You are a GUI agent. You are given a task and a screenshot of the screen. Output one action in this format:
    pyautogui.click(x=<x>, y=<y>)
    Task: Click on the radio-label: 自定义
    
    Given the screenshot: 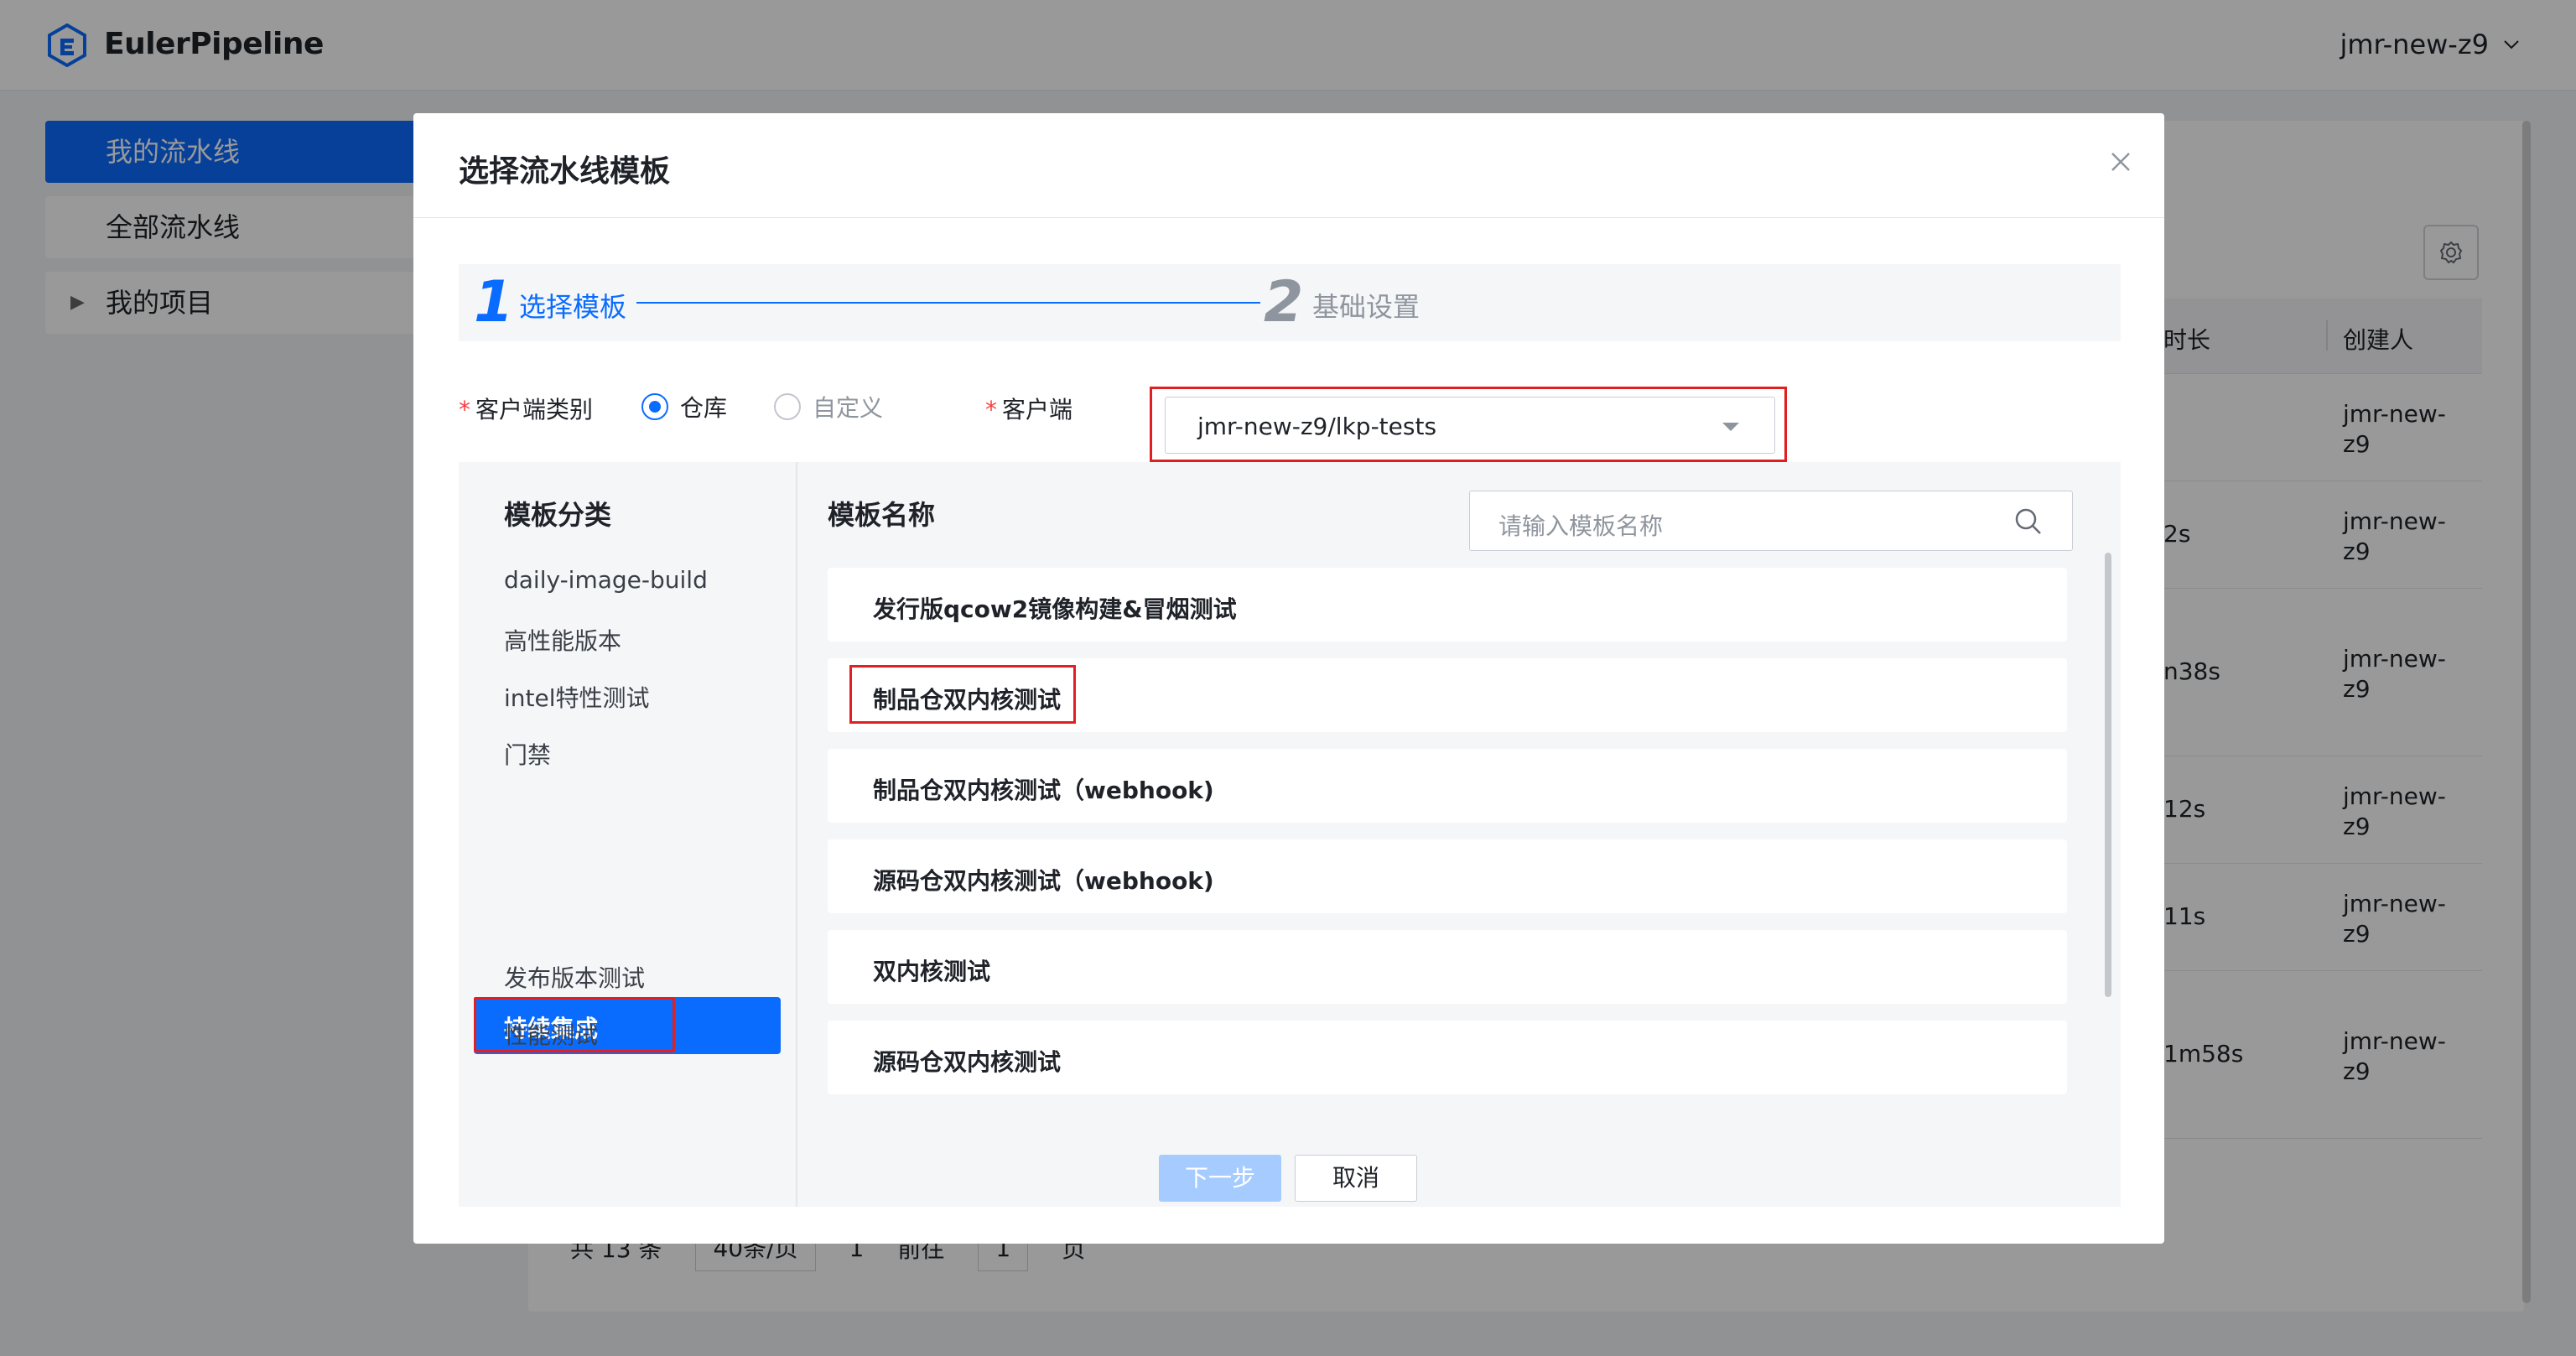 What is the action you would take?
    pyautogui.click(x=848, y=408)
    